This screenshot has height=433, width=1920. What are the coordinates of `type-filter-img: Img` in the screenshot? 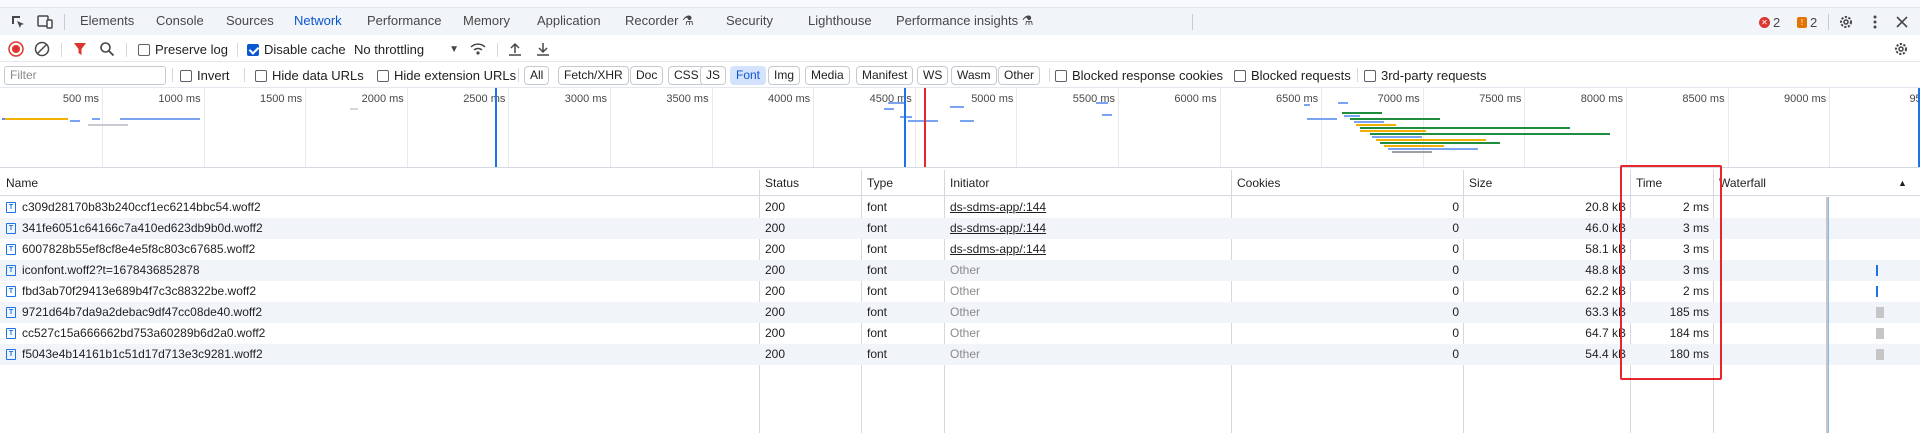 It's located at (784, 75).